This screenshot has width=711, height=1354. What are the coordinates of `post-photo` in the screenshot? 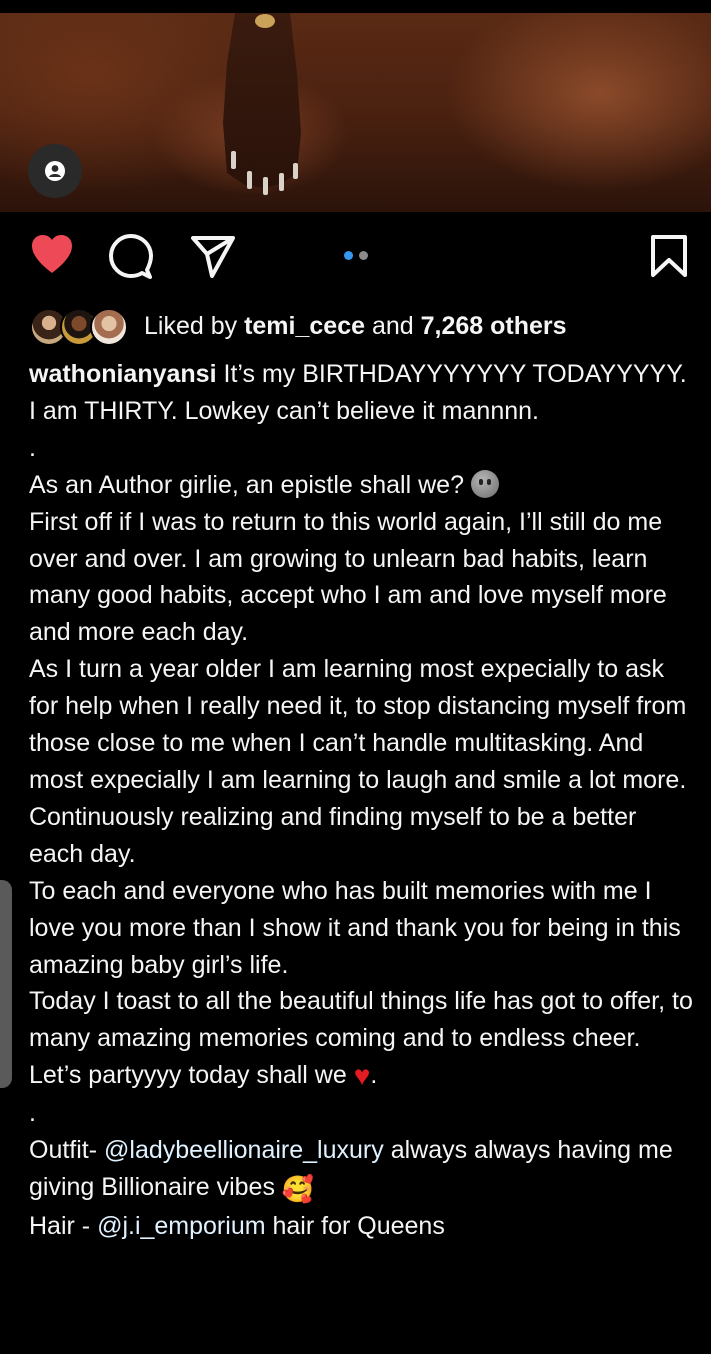 It's located at (355, 112).